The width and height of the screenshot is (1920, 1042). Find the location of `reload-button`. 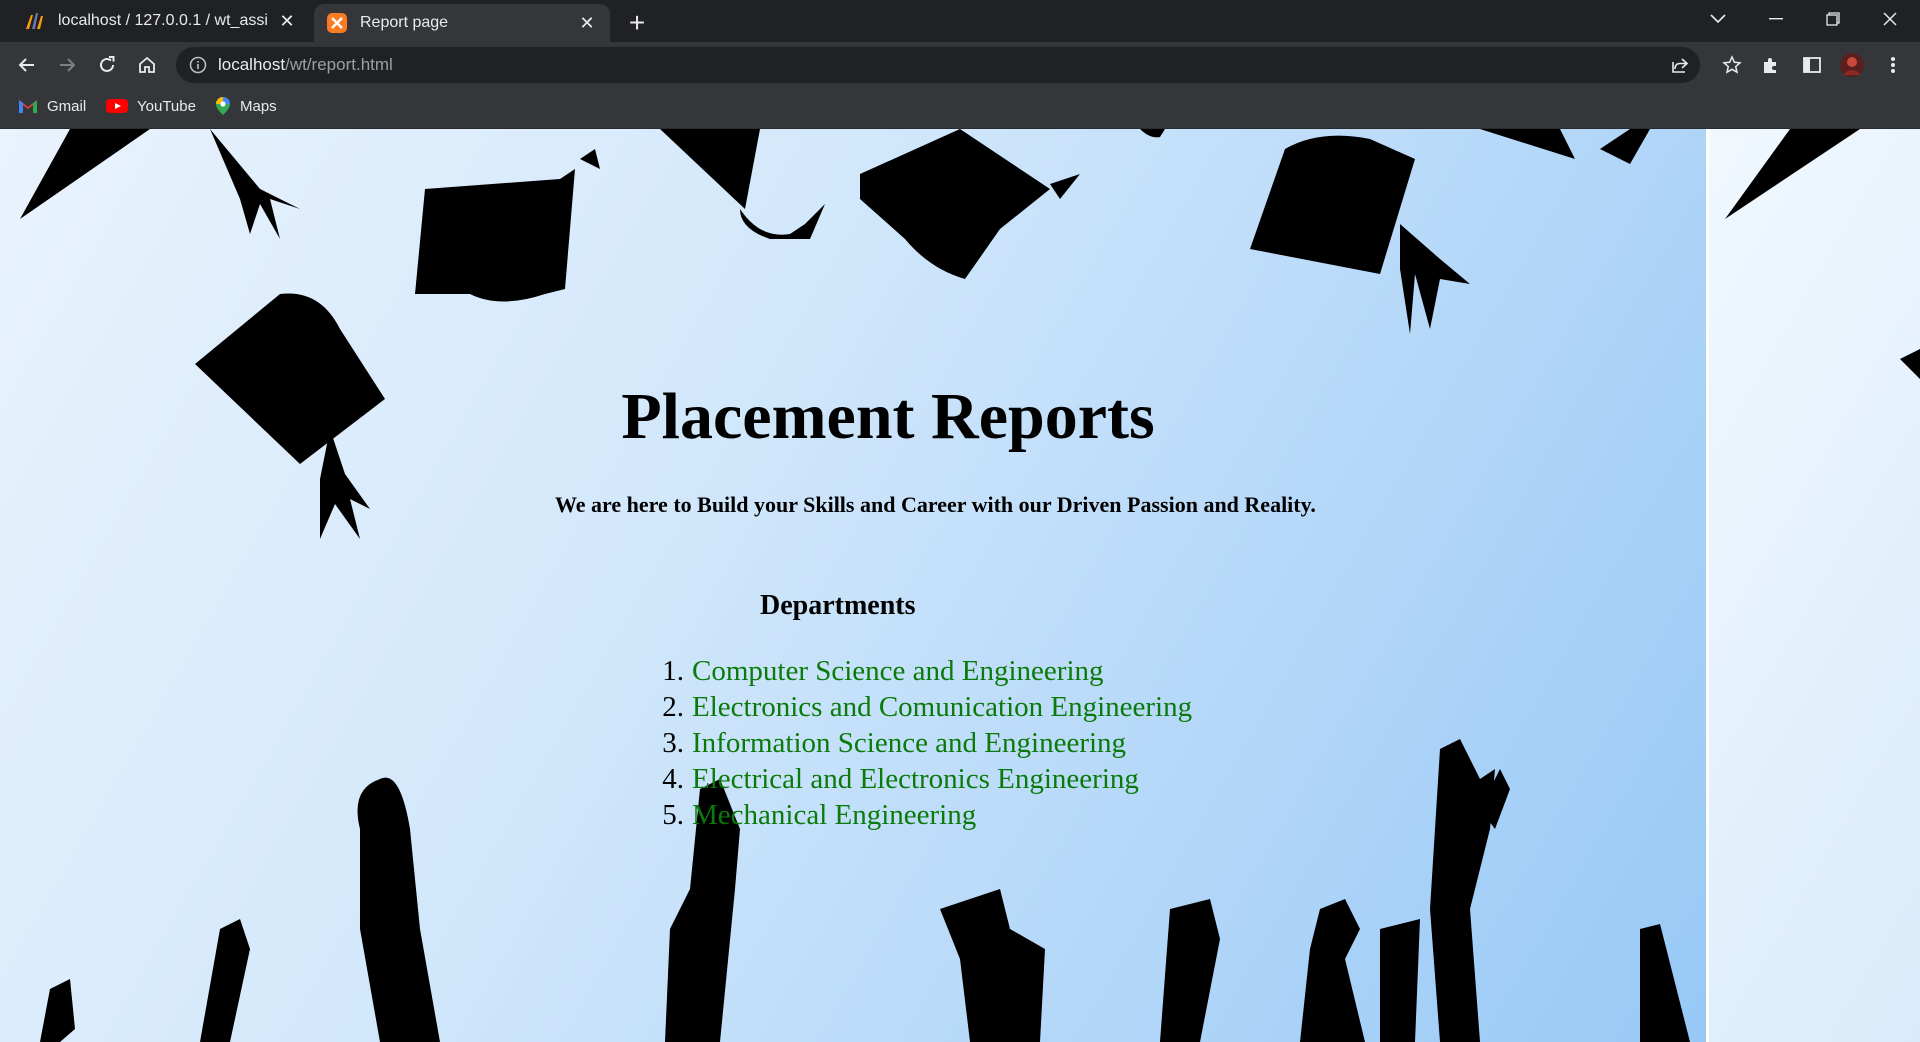

reload-button is located at coordinates (107, 65).